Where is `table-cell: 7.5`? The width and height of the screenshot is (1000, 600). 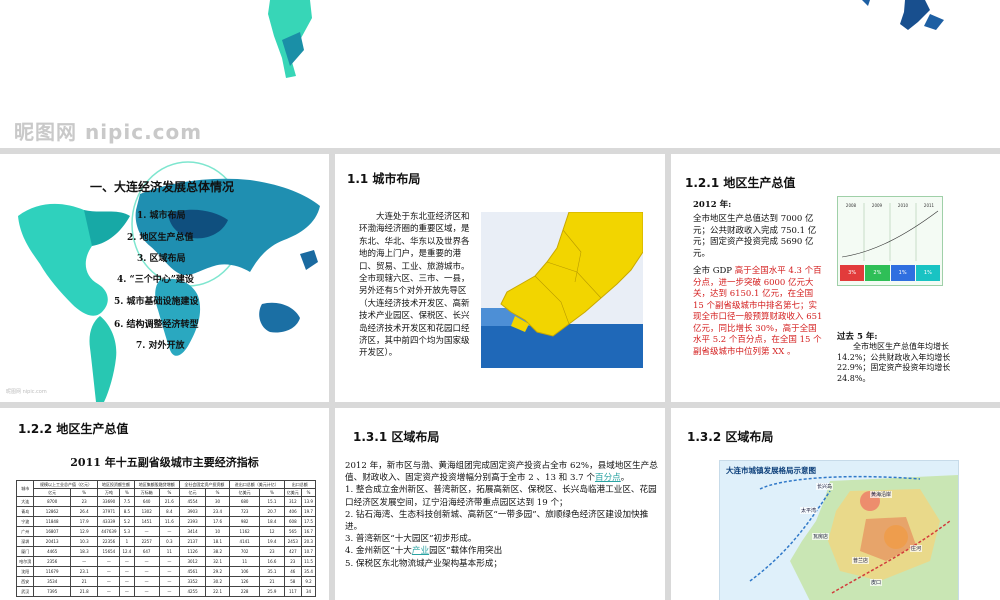
table-cell: 7.5 is located at coordinates (127, 501).